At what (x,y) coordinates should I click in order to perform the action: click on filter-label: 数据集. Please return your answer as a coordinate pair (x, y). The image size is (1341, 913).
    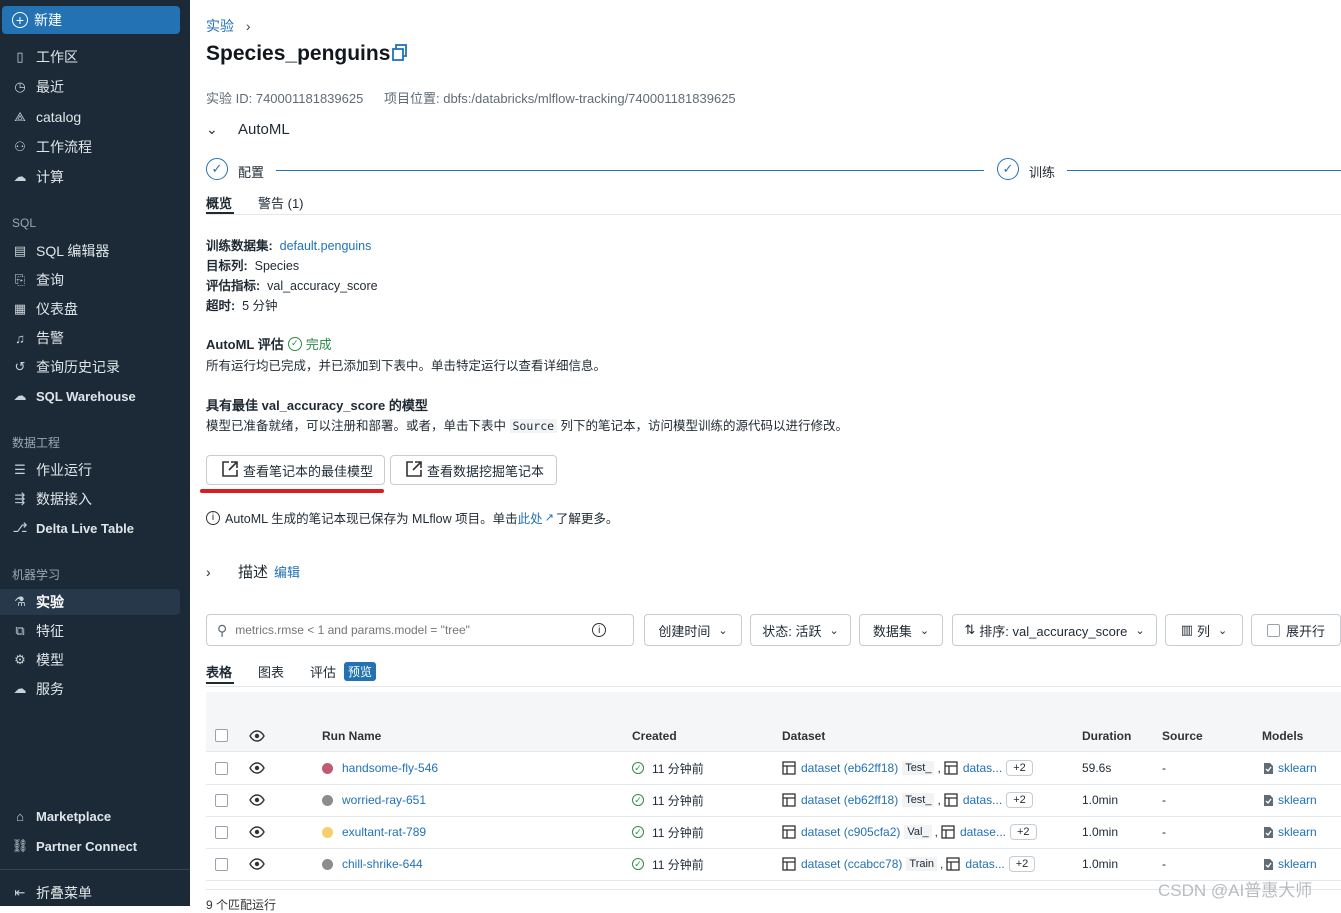
    Looking at the image, I should click on (892, 631).